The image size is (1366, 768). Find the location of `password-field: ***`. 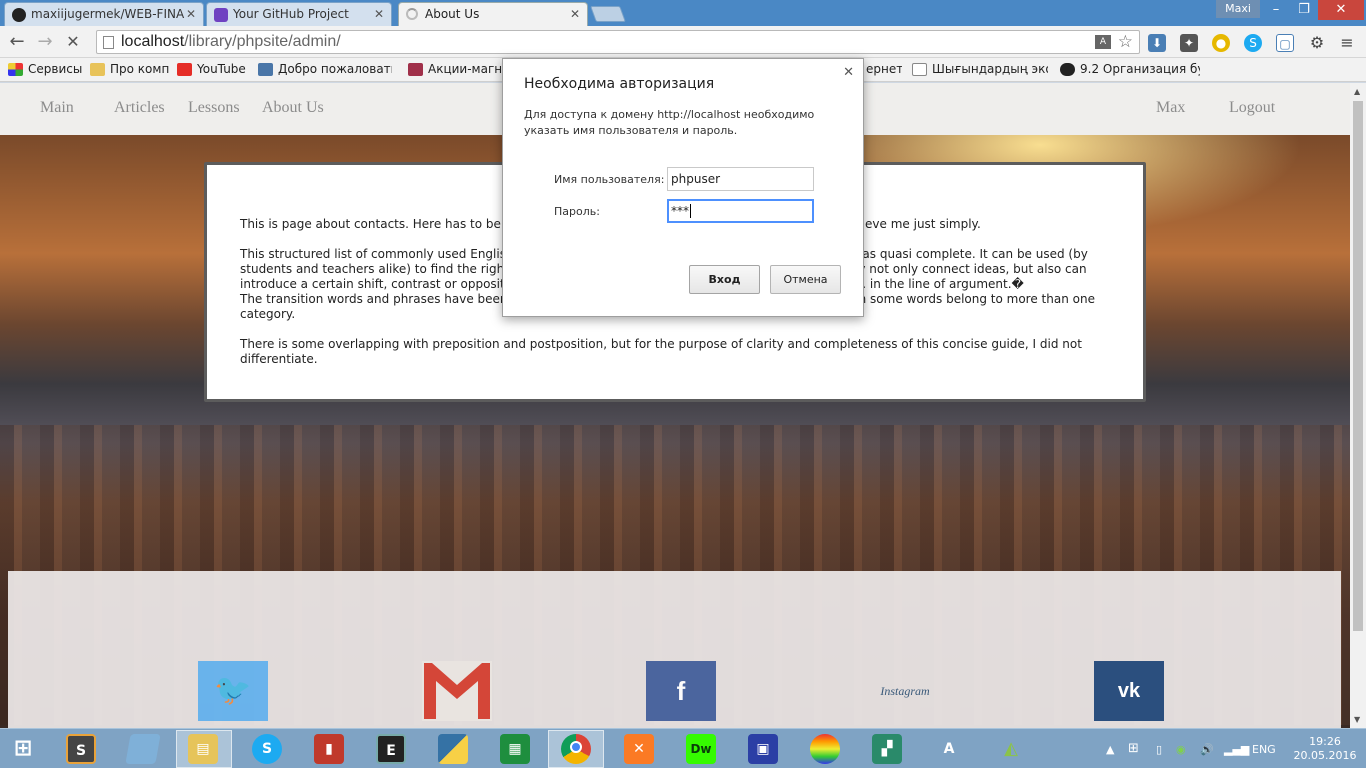

password-field: *** is located at coordinates (740, 211).